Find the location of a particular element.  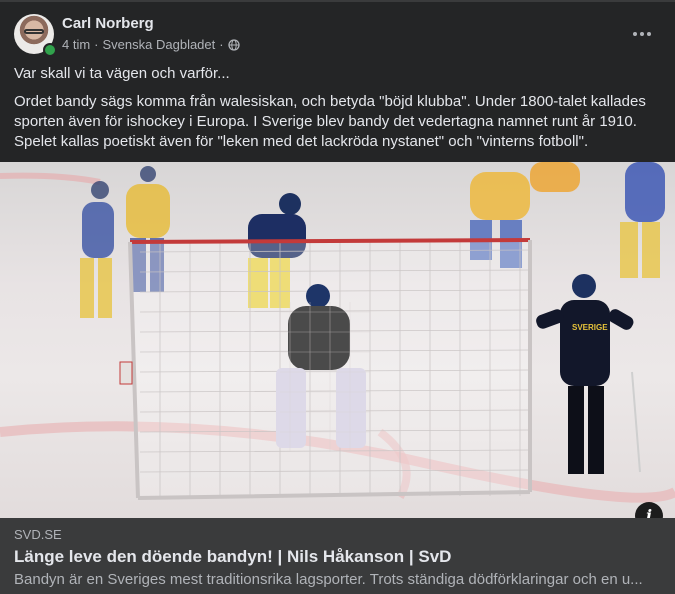

post-meta: 4 tim · Svenska Dagbladet · is located at coordinates (151, 44).